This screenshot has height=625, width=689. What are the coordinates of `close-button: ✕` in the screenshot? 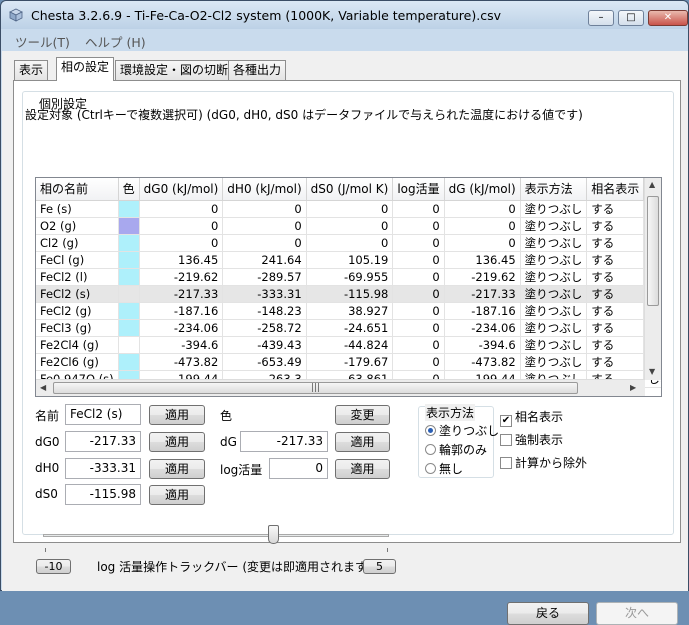 It's located at (668, 18).